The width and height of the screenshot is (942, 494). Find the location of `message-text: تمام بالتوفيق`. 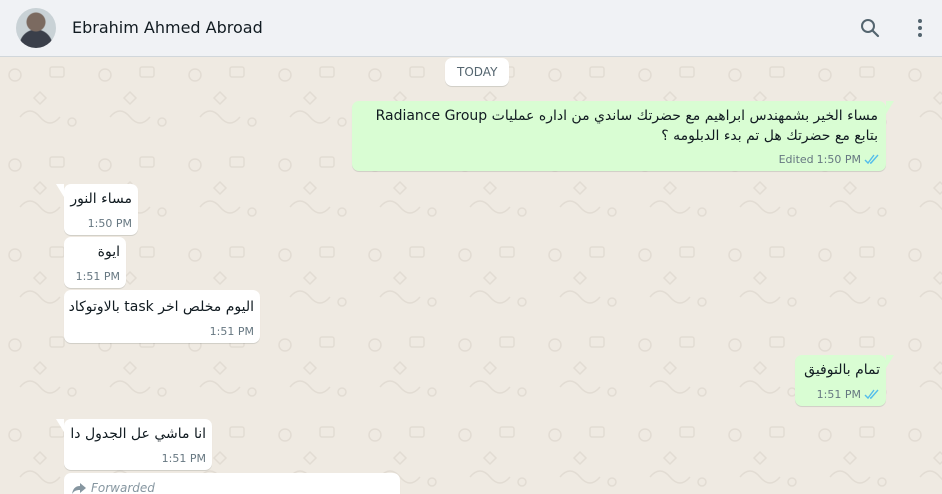

message-text: تمام بالتوفيق is located at coordinates (842, 370).